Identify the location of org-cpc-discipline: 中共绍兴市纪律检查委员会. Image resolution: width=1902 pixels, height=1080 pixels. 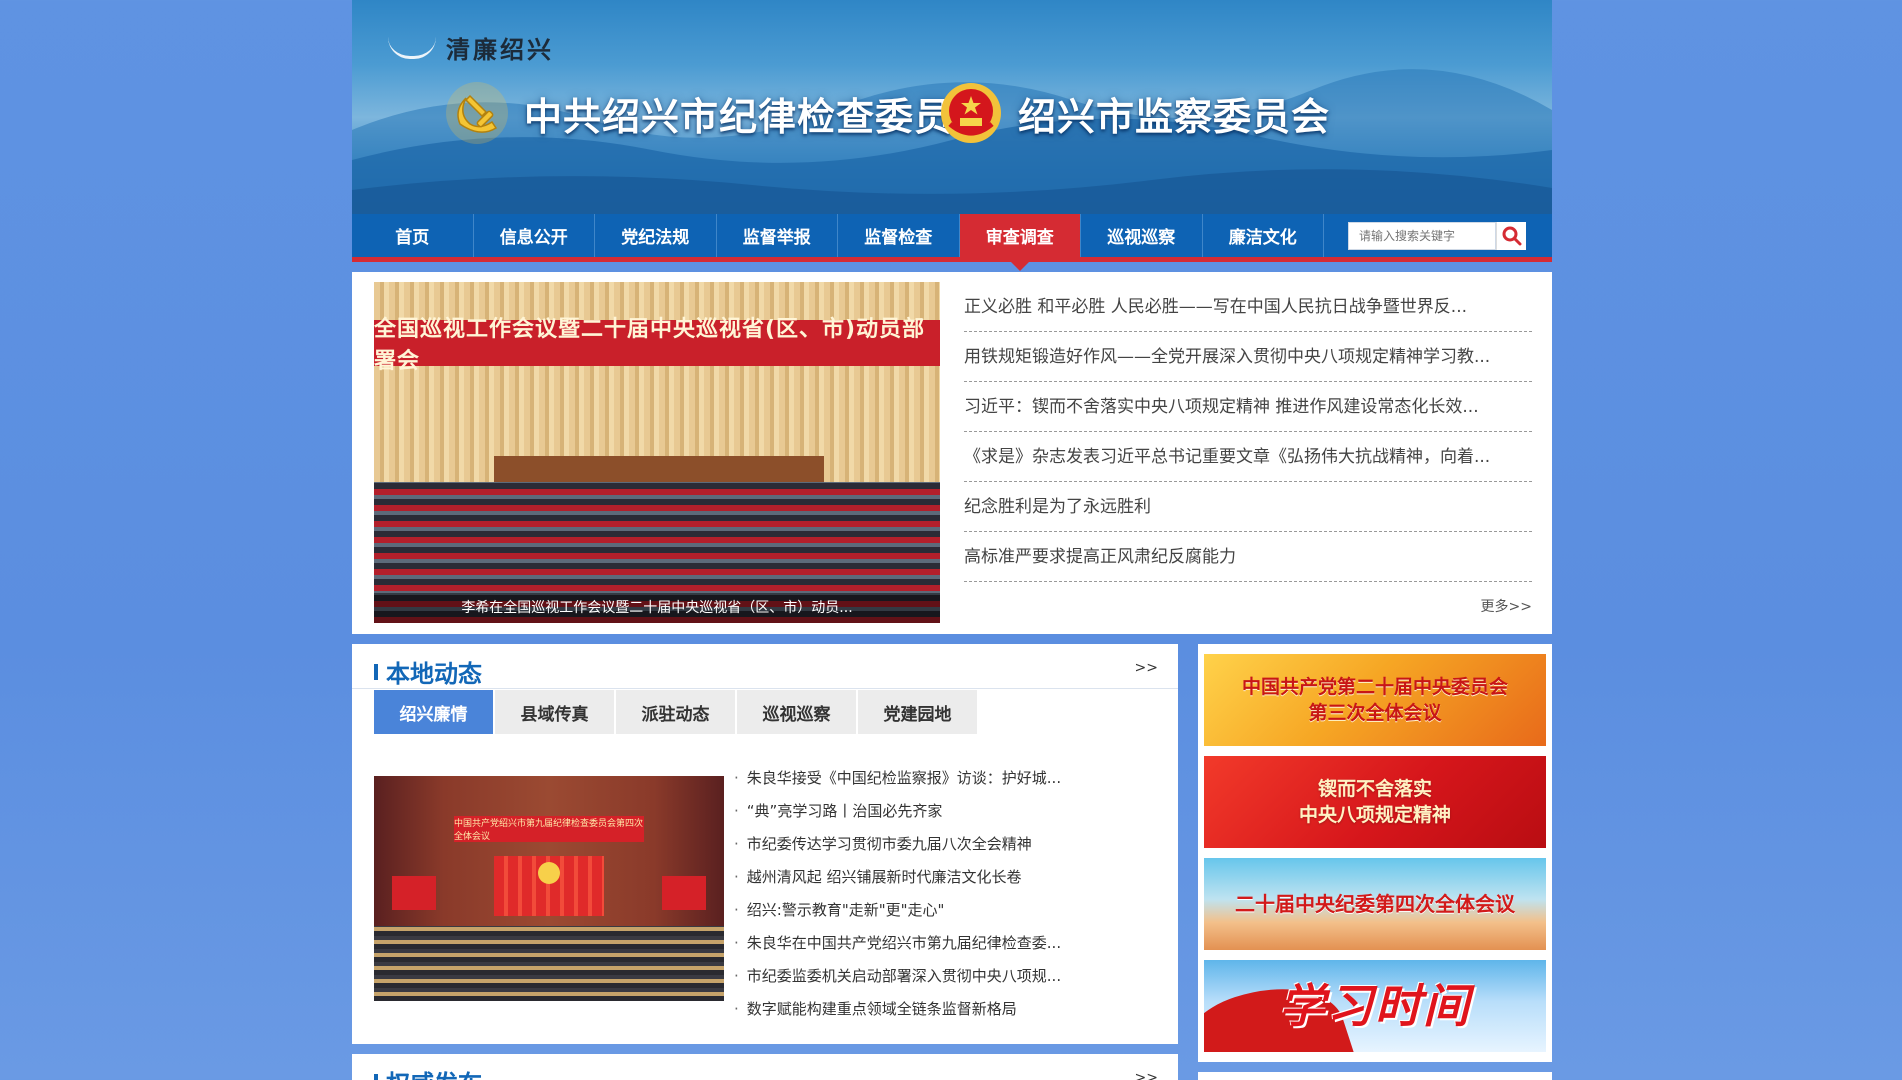
(718, 113).